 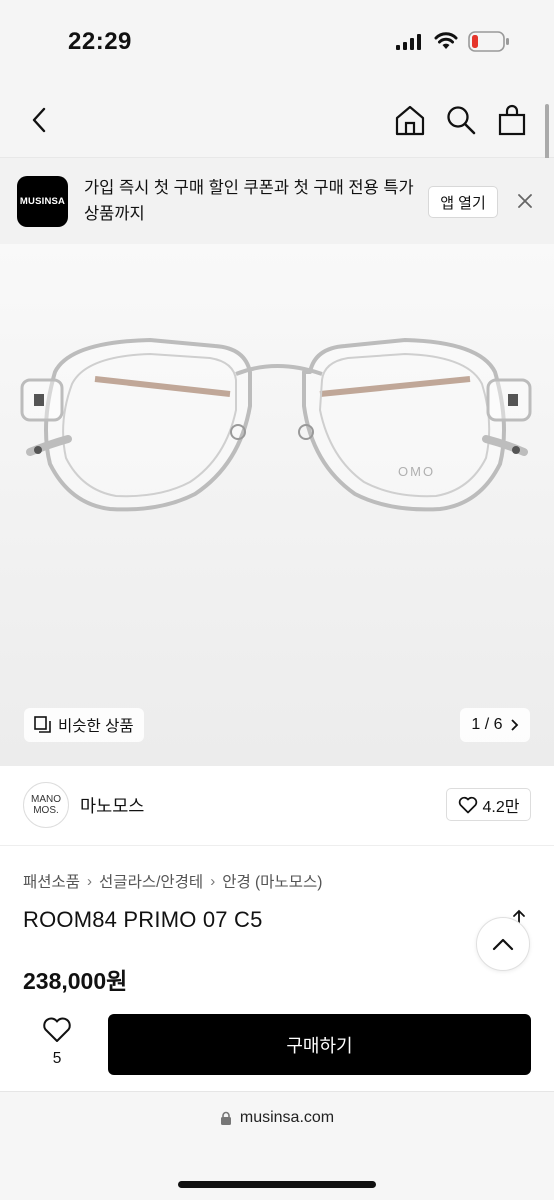 I want to click on status-bar: 22:29, so click(x=277, y=41).